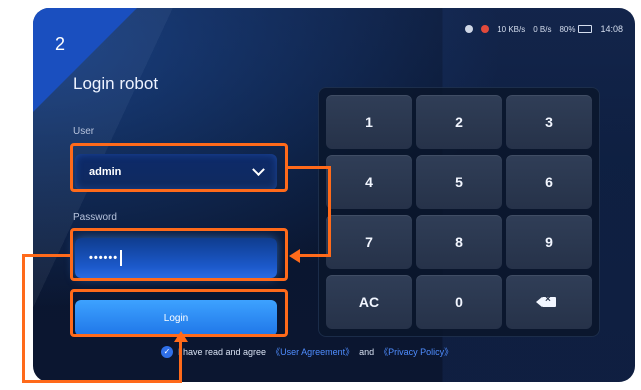 This screenshot has height=390, width=641. What do you see at coordinates (485, 29) in the screenshot?
I see `alert-icon` at bounding box center [485, 29].